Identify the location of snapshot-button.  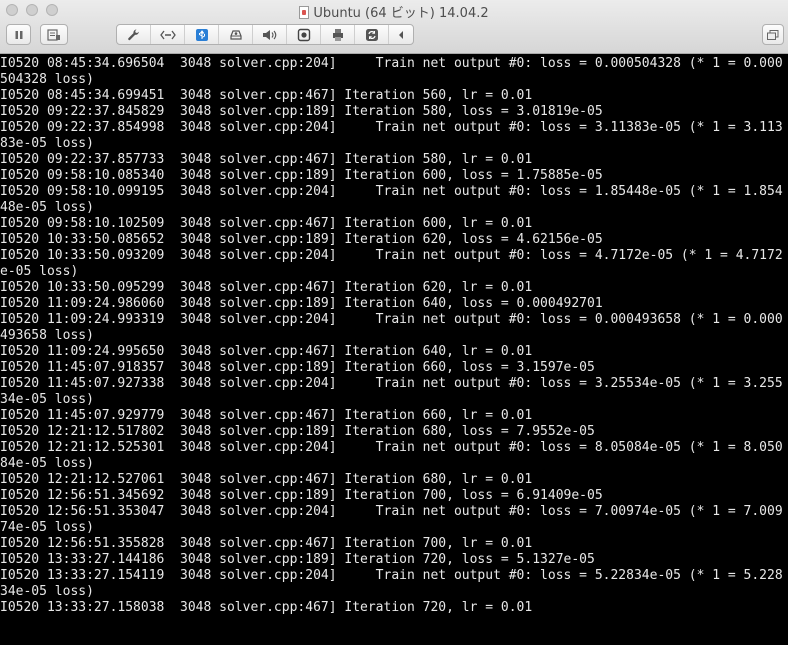
(54, 34).